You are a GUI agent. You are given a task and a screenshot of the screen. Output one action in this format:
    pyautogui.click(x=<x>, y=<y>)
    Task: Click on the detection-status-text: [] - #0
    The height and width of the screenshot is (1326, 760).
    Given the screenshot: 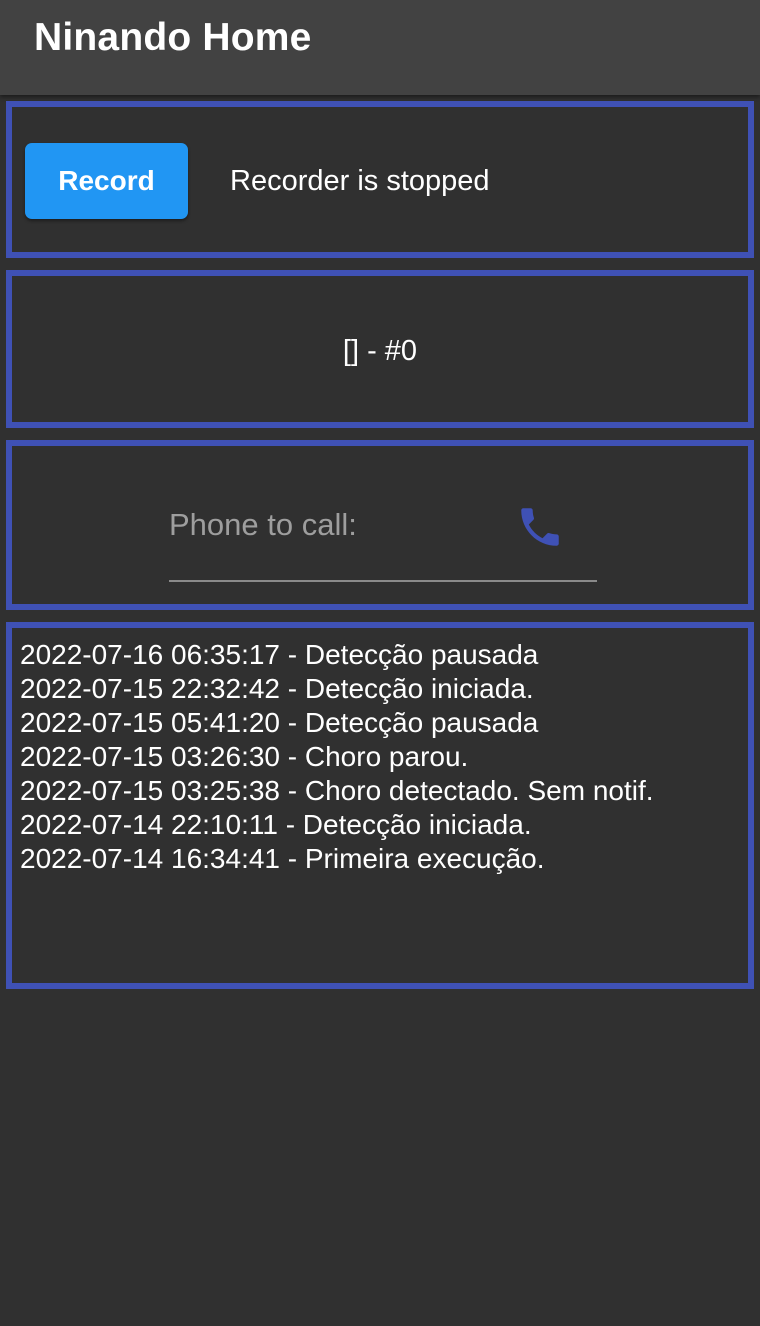 What is the action you would take?
    pyautogui.click(x=380, y=351)
    